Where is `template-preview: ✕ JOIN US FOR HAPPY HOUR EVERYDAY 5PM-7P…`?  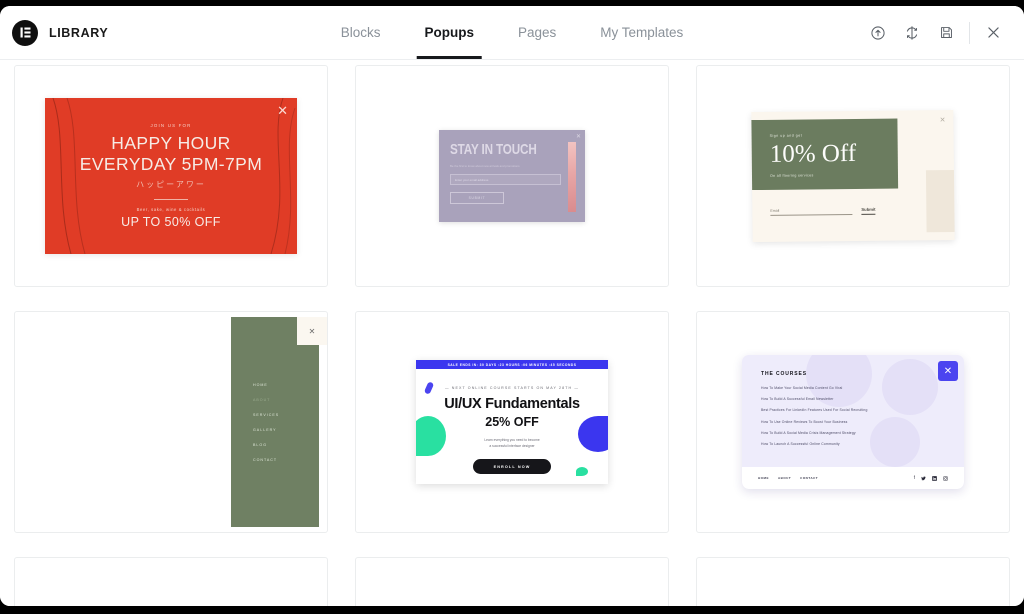
template-preview: ✕ JOIN US FOR HAPPY HOUR EVERYDAY 5PM-7P… is located at coordinates (171, 176).